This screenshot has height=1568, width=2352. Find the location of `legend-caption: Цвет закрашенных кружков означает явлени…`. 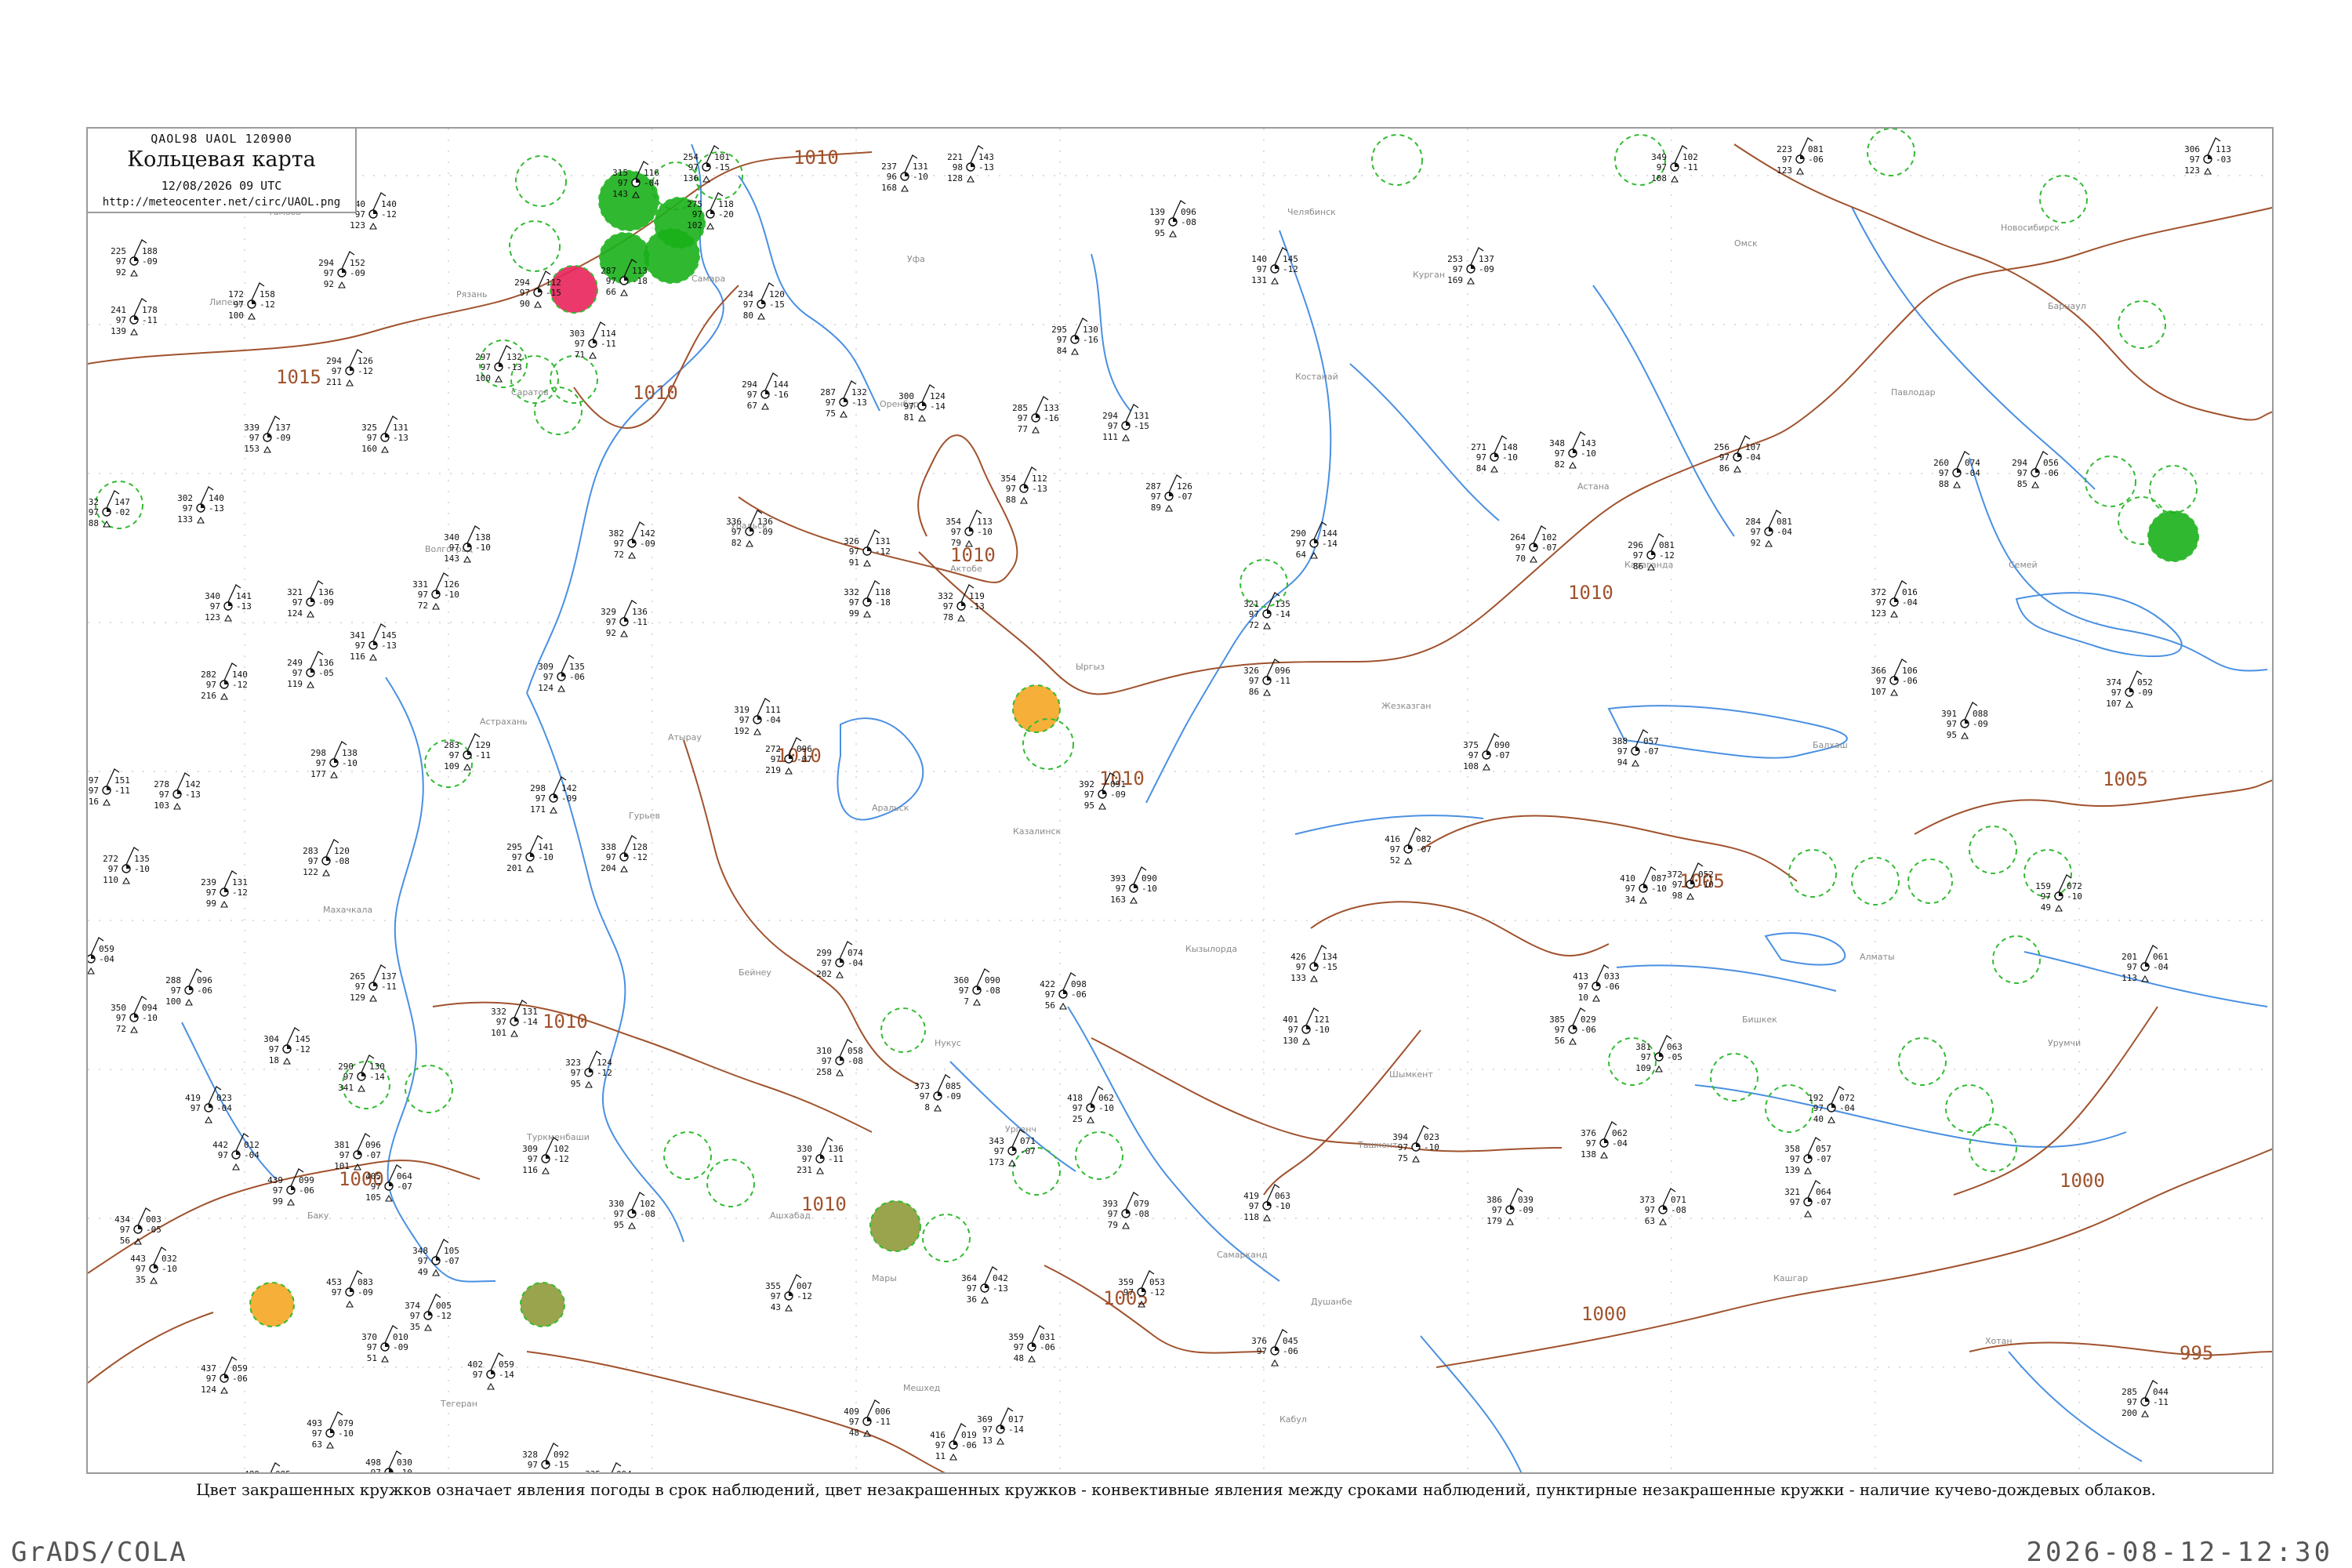

legend-caption: Цвет закрашенных кружков означает явлени… is located at coordinates (1176, 1489).